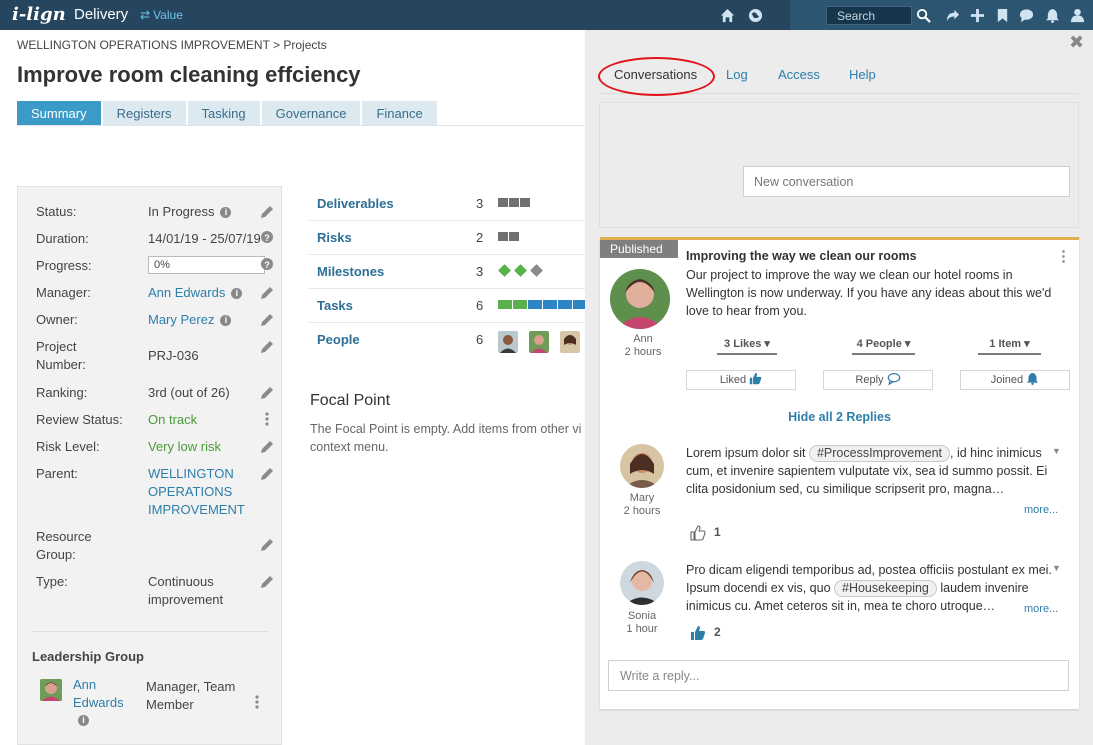  I want to click on property-label: Progress:, so click(64, 265).